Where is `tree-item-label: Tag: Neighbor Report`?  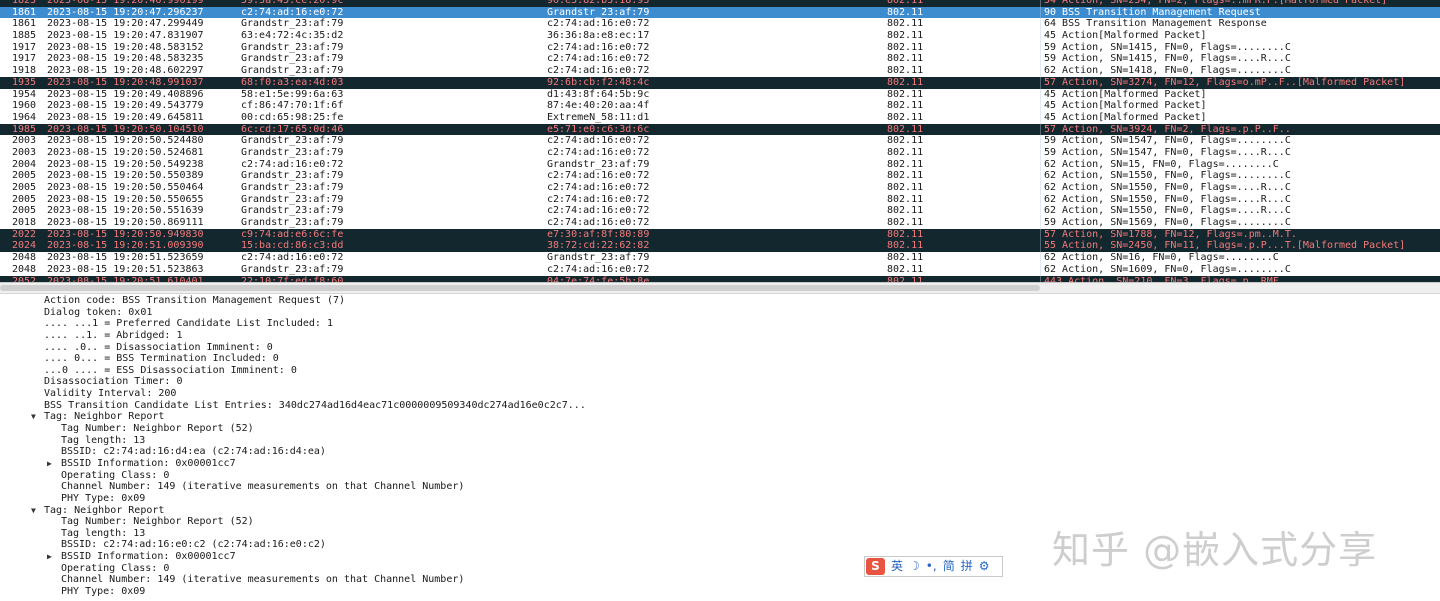 tree-item-label: Tag: Neighbor Report is located at coordinates (104, 417).